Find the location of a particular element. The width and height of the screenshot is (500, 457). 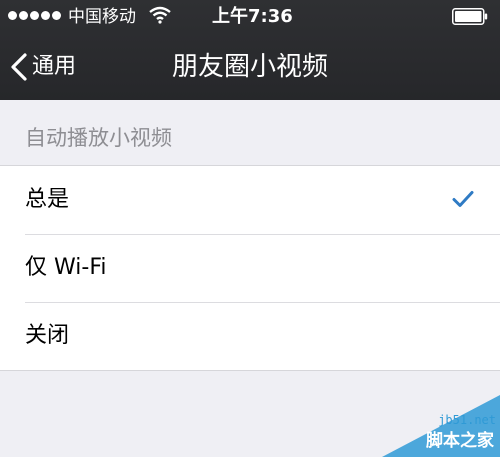

wifi-icon is located at coordinates (160, 15).